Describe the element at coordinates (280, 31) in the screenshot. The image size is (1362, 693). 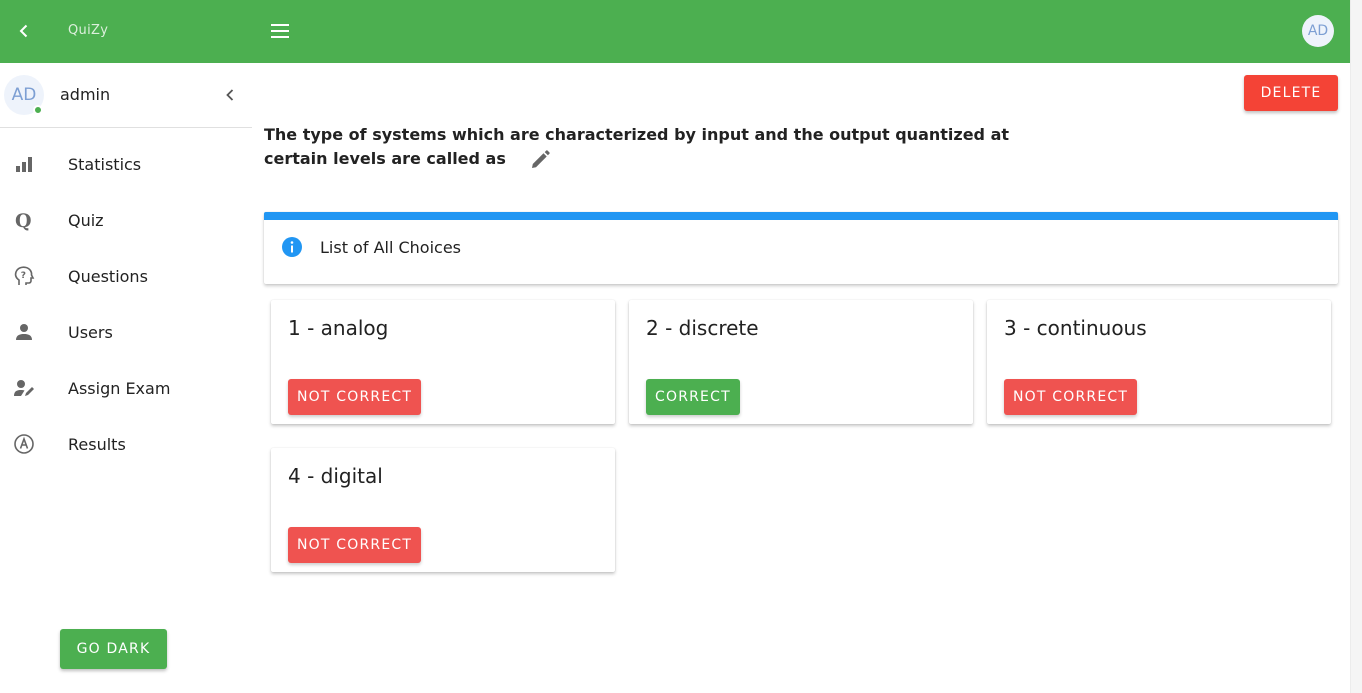
I see `menu-icon` at that location.